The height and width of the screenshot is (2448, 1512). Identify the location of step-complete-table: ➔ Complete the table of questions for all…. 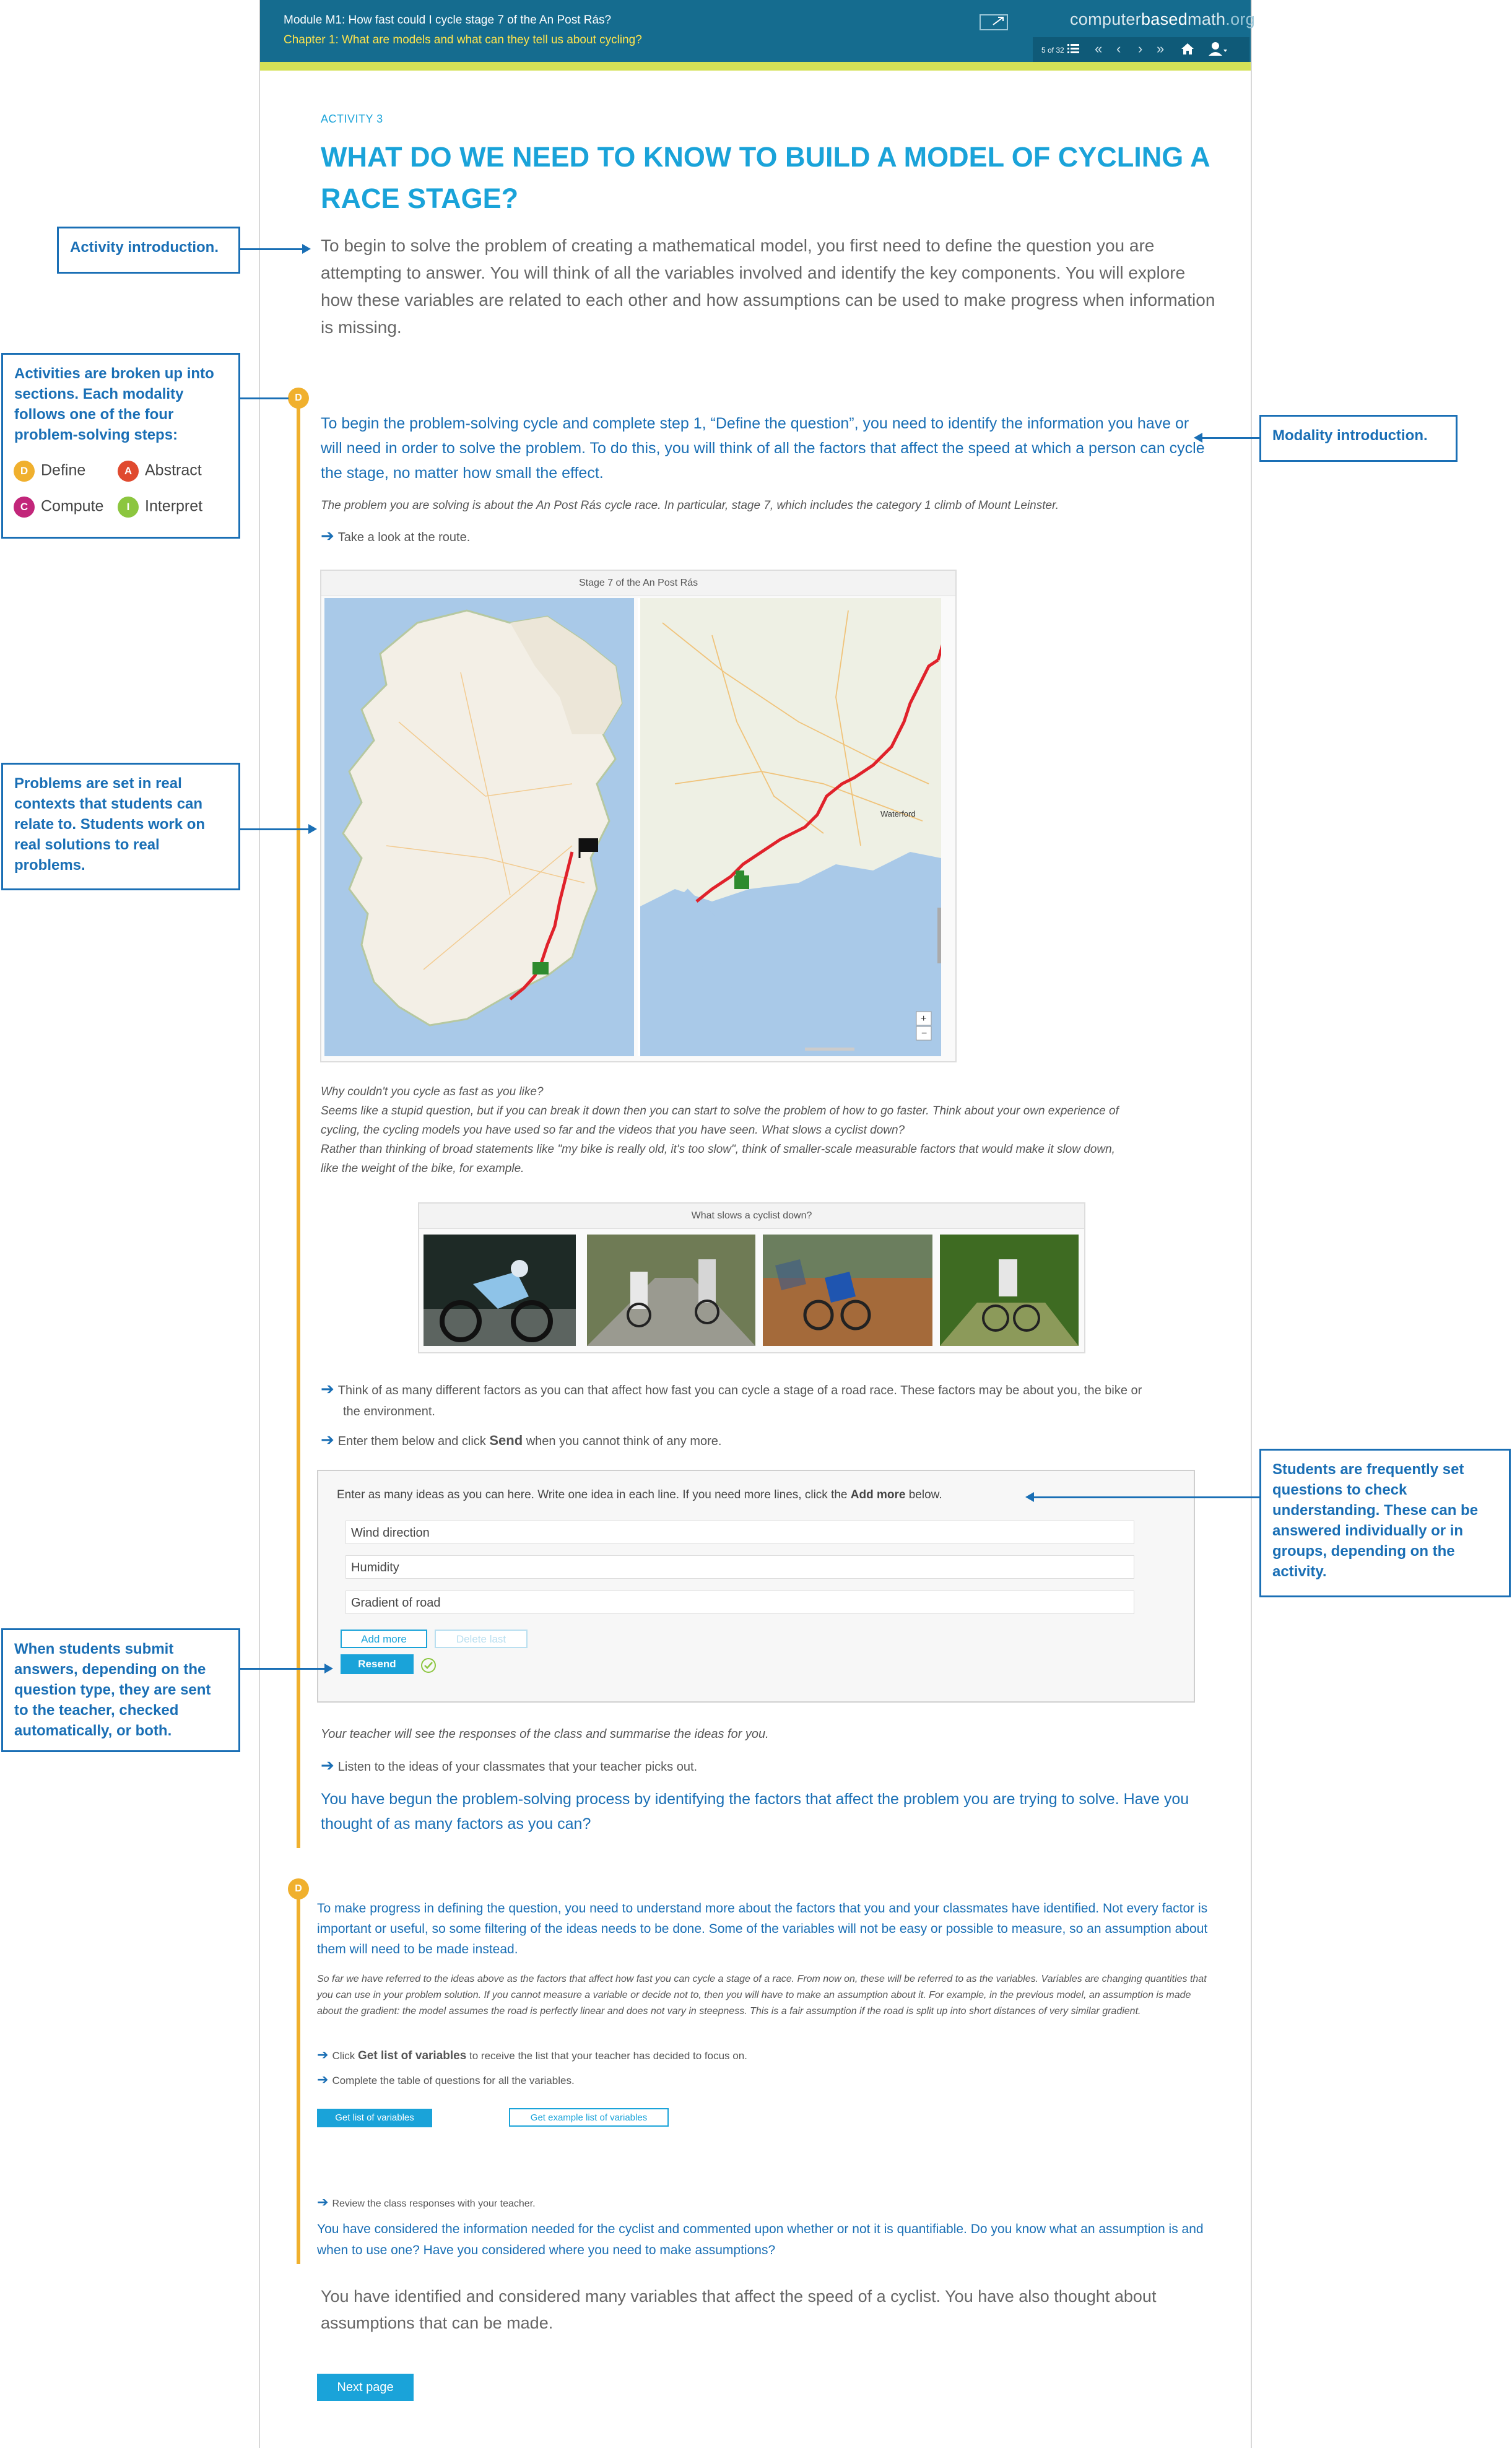
(446, 2079).